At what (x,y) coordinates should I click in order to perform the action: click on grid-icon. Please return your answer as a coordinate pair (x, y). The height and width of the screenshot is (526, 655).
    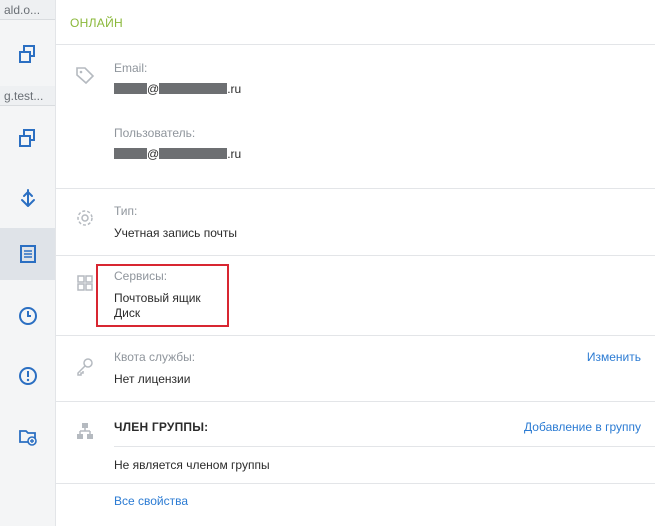
    Looking at the image, I should click on (85, 283).